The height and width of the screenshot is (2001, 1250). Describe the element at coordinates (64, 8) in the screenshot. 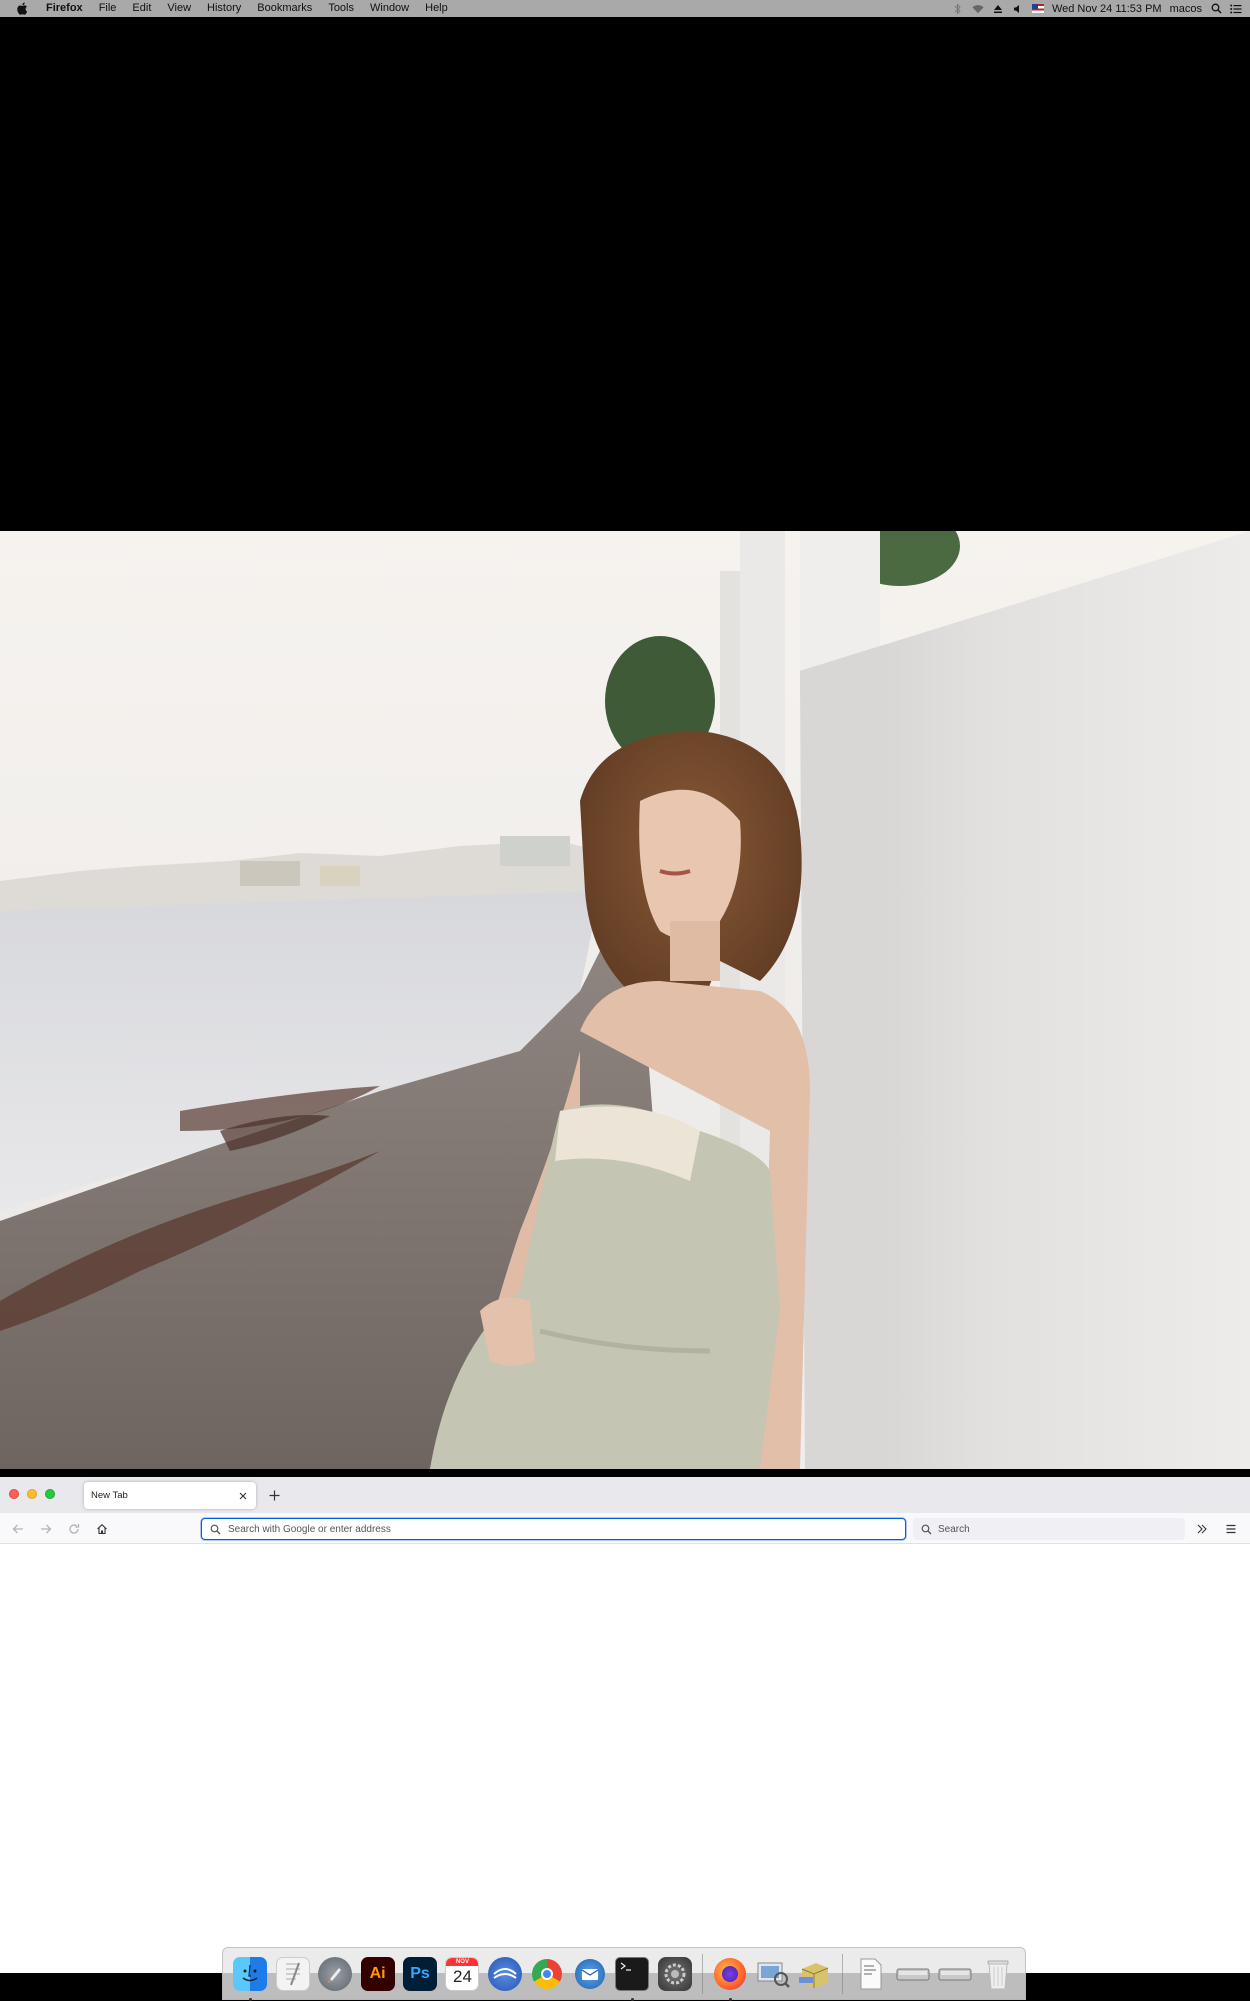

I see `menu-app-name: Firefox` at that location.